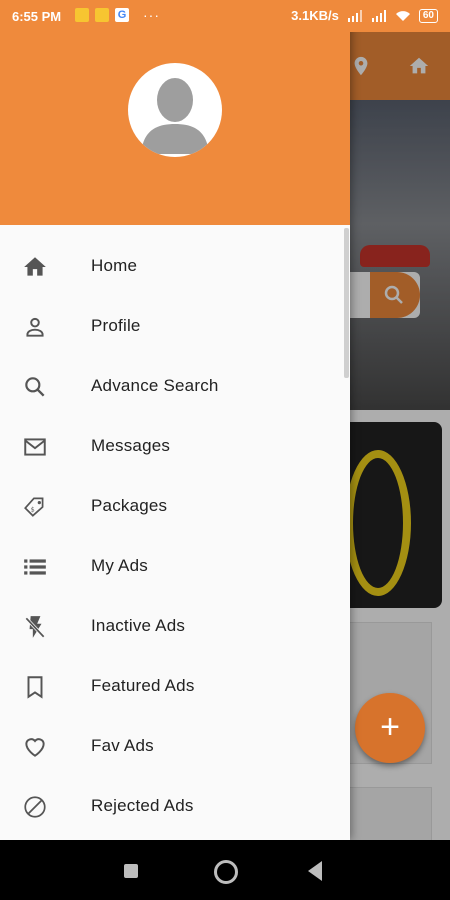 The width and height of the screenshot is (450, 900). What do you see at coordinates (143, 685) in the screenshot?
I see `menu-item-label: Featured Ads` at bounding box center [143, 685].